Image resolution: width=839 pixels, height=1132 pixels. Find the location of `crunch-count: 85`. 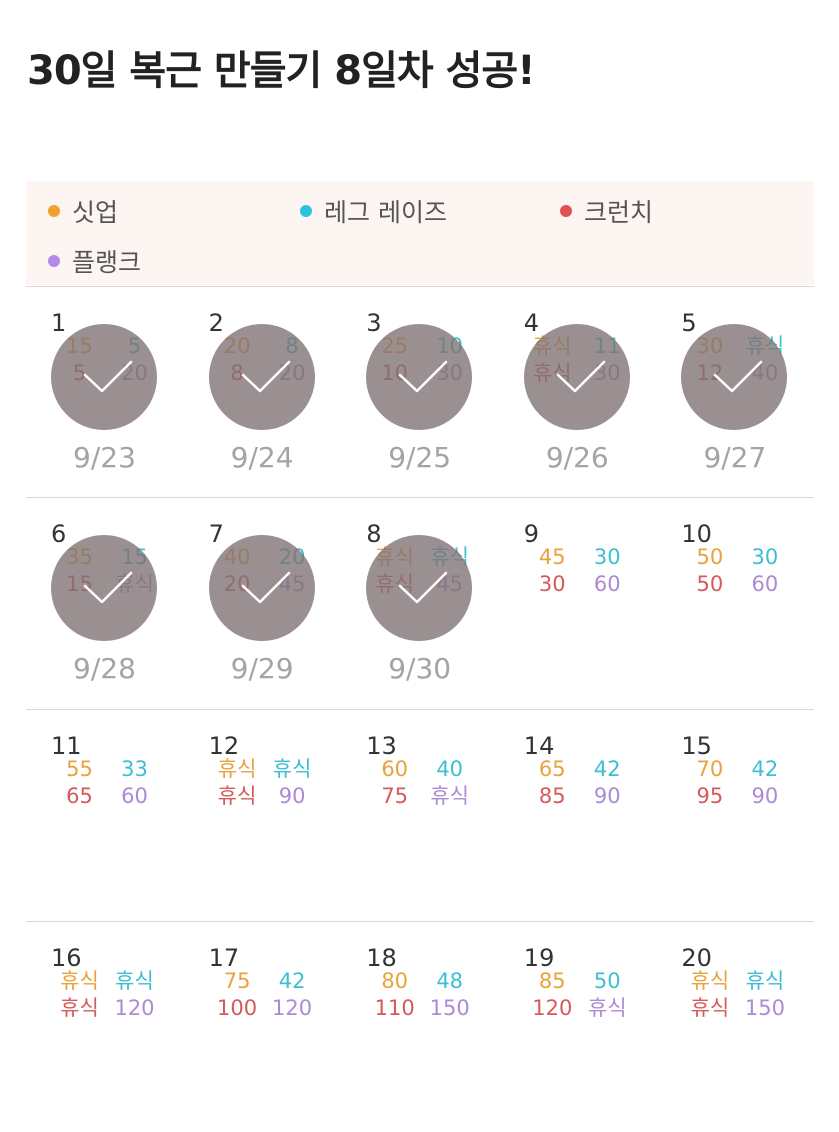

crunch-count: 85 is located at coordinates (552, 796).